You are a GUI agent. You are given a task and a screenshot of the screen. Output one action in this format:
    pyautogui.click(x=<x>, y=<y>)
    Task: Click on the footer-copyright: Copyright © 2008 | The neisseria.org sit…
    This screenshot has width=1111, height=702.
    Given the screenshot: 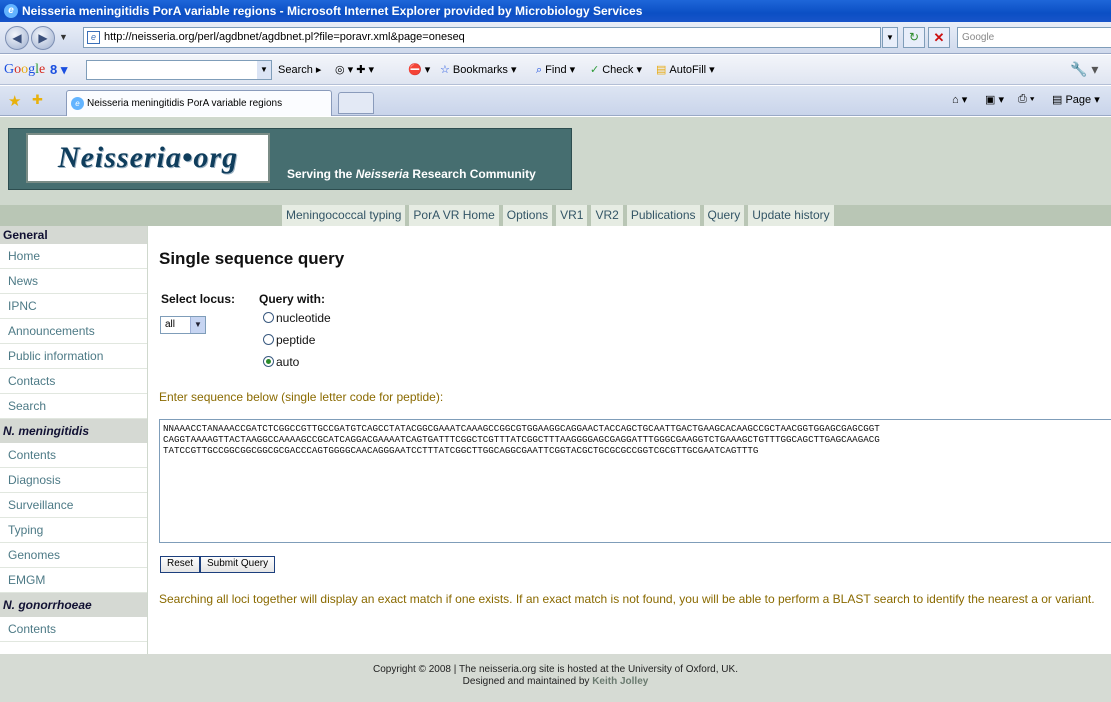 What is the action you would take?
    pyautogui.click(x=555, y=669)
    